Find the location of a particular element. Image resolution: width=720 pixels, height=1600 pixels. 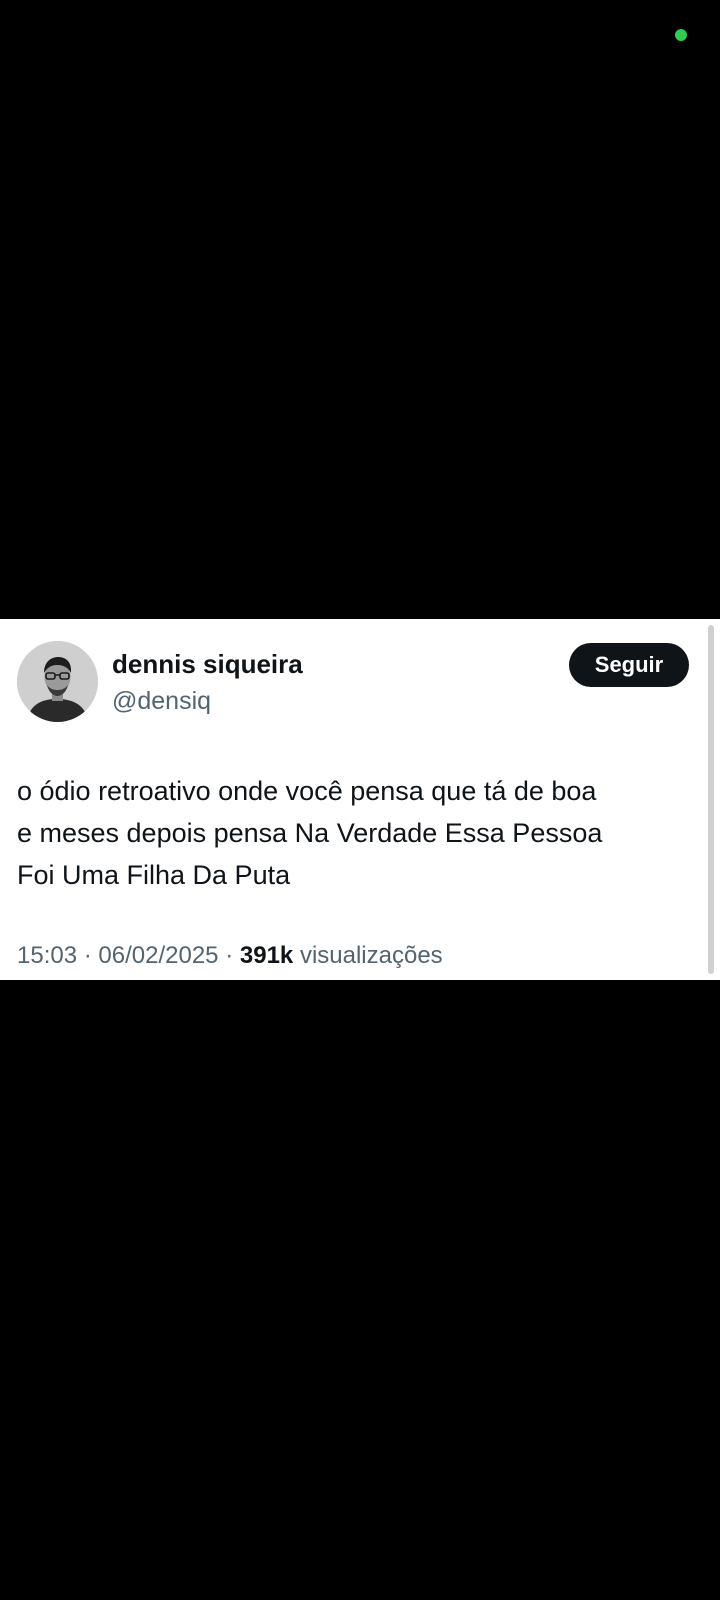

privacy-indicator-dot is located at coordinates (681, 35).